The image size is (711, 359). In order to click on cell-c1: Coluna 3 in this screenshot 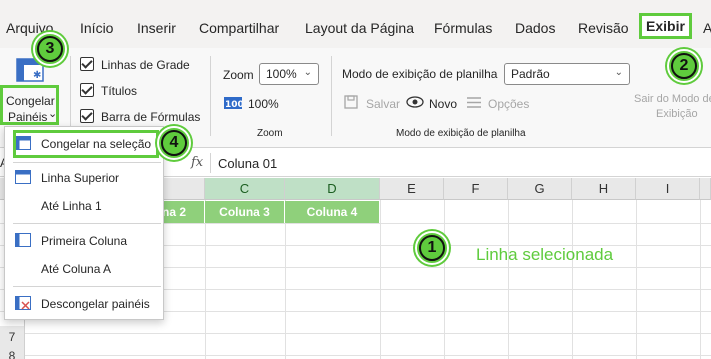, I will do `click(245, 212)`.